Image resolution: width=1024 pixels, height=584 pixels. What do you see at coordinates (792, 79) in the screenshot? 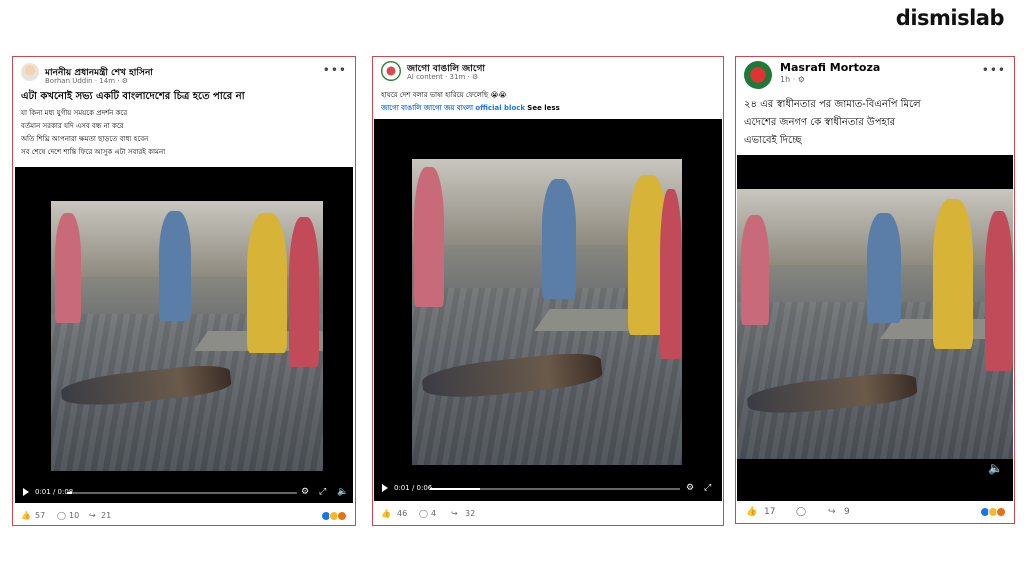
I see `post-meta: 1h · ⚙` at bounding box center [792, 79].